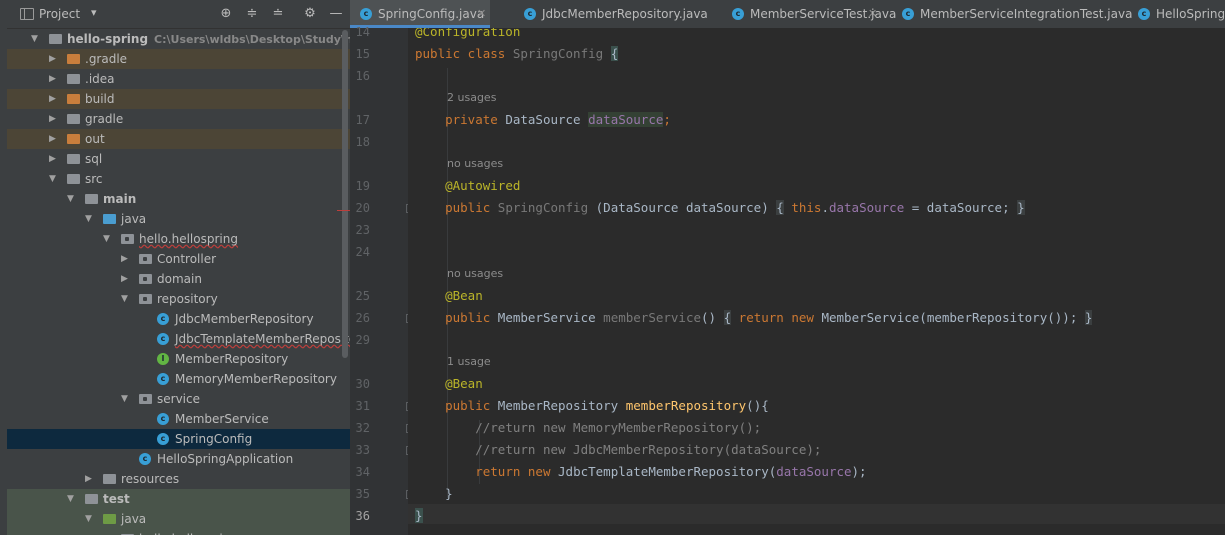  What do you see at coordinates (419, 516) in the screenshot?
I see `code-line-36: }` at bounding box center [419, 516].